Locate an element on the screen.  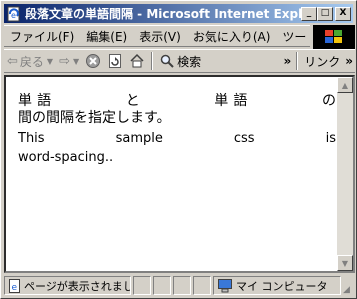
home-button is located at coordinates (137, 61).